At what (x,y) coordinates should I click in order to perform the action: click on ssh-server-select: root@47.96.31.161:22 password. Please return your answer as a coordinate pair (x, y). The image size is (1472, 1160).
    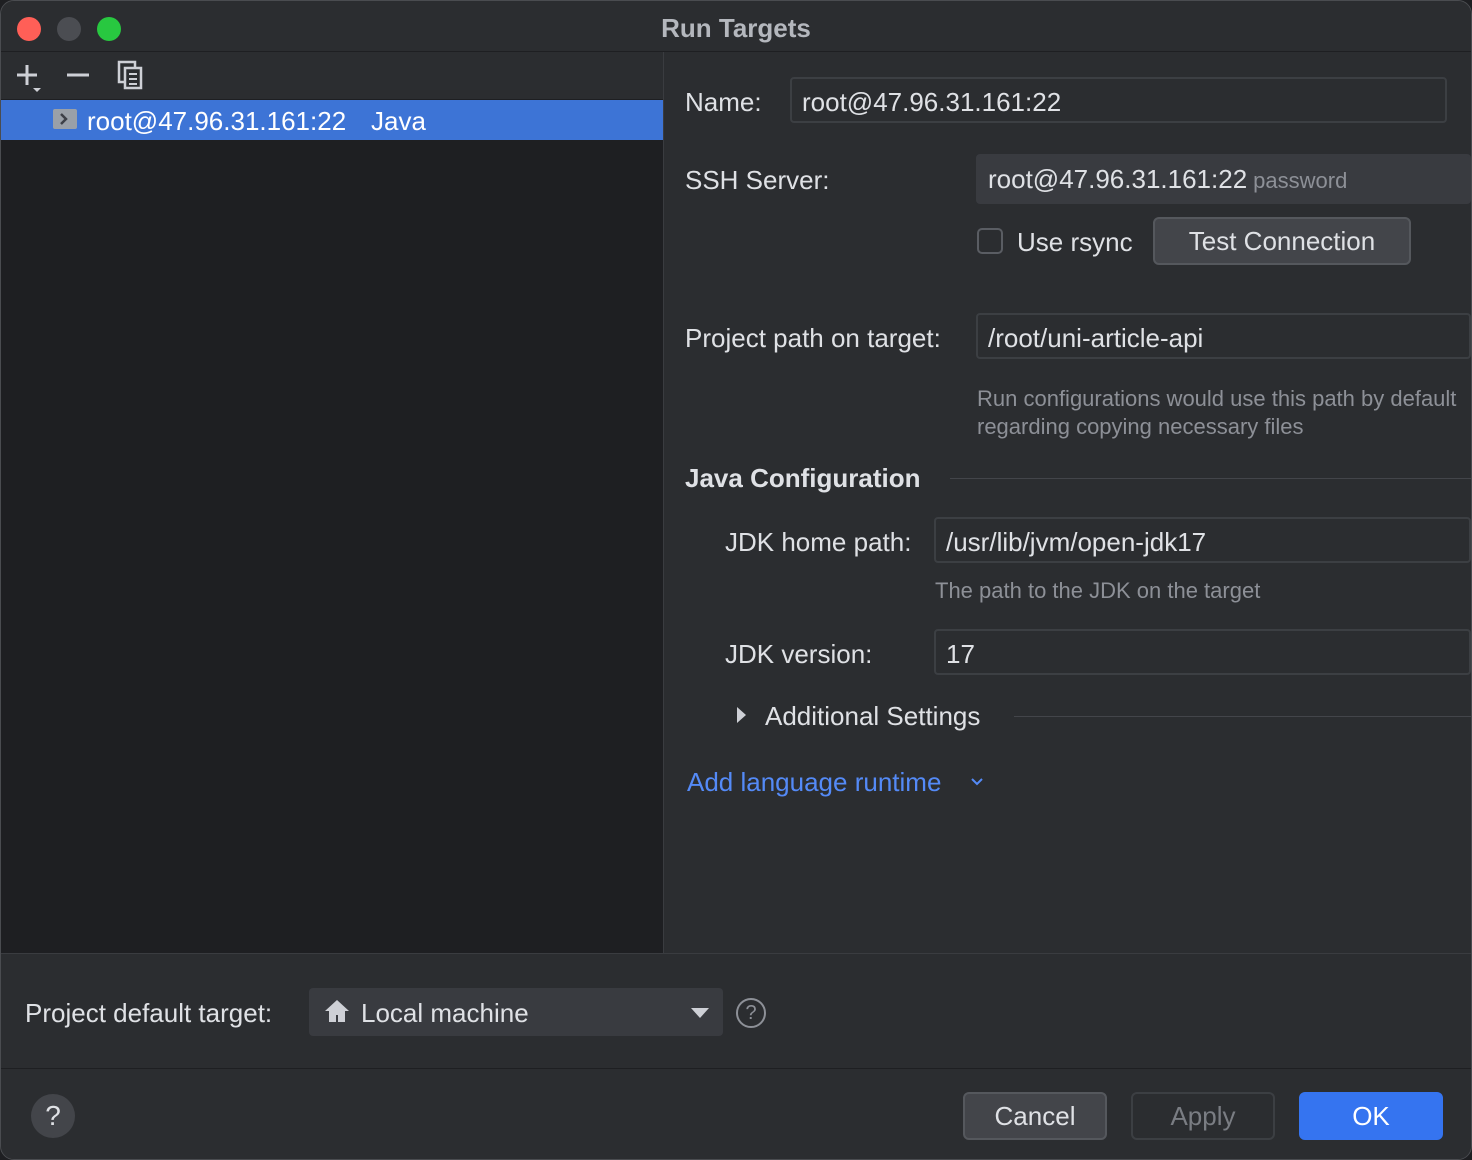
    Looking at the image, I should click on (1223, 179).